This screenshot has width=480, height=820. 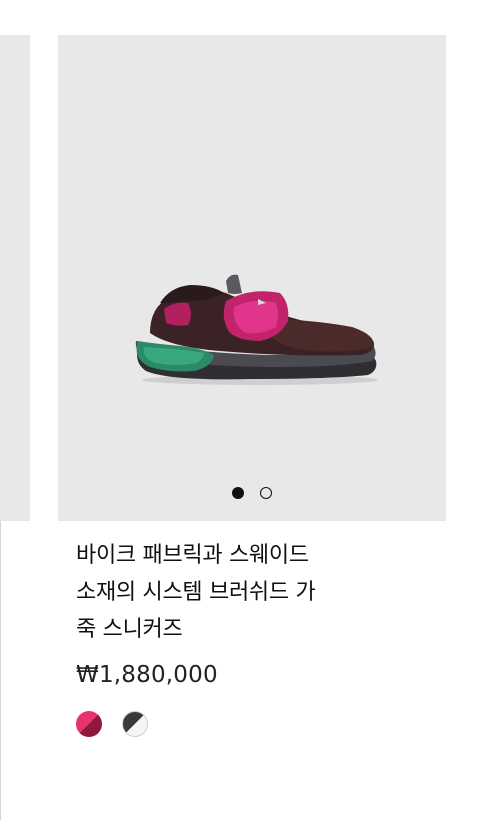 I want to click on color-swatches, so click(x=112, y=724).